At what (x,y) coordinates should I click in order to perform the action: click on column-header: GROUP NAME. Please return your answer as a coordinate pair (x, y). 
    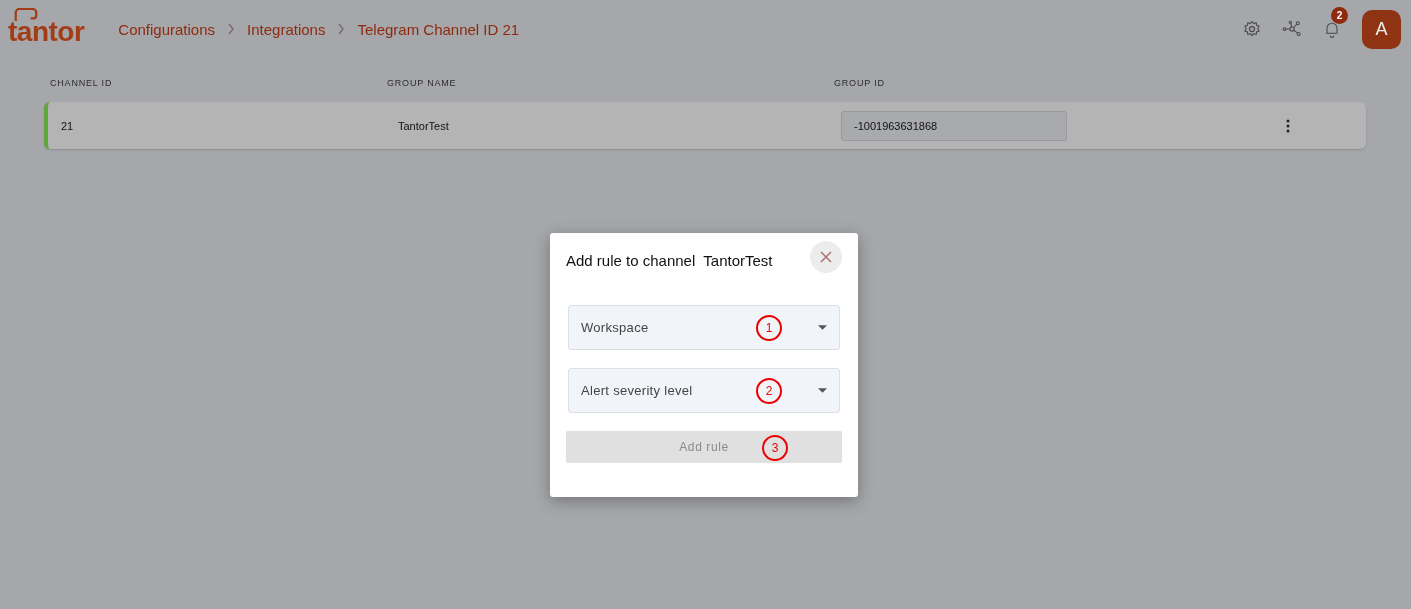
    Looking at the image, I should click on (422, 83).